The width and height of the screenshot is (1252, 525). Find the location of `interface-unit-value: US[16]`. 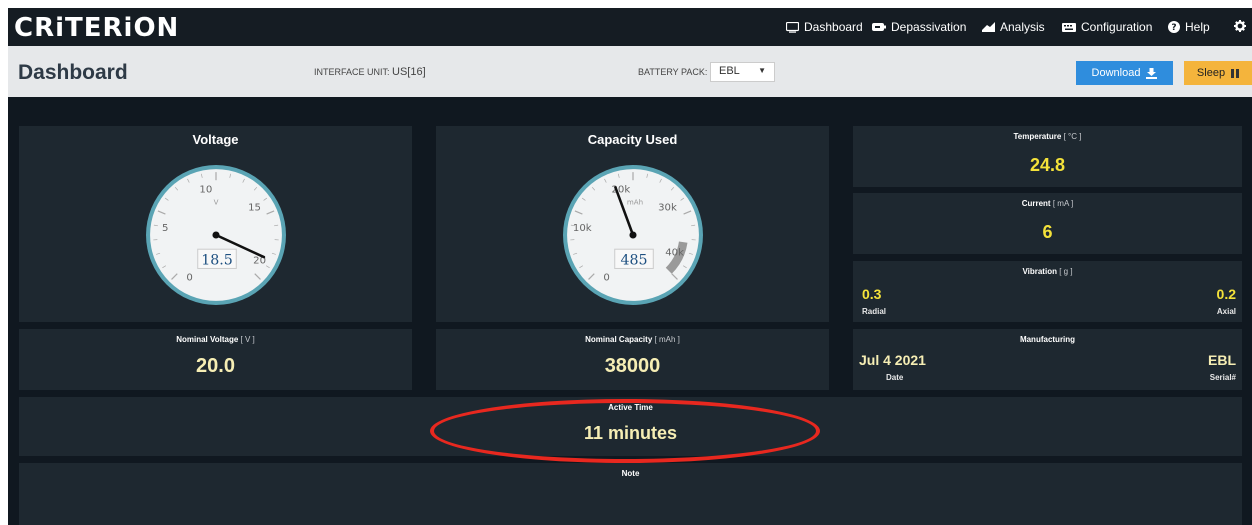

interface-unit-value: US[16] is located at coordinates (409, 72).